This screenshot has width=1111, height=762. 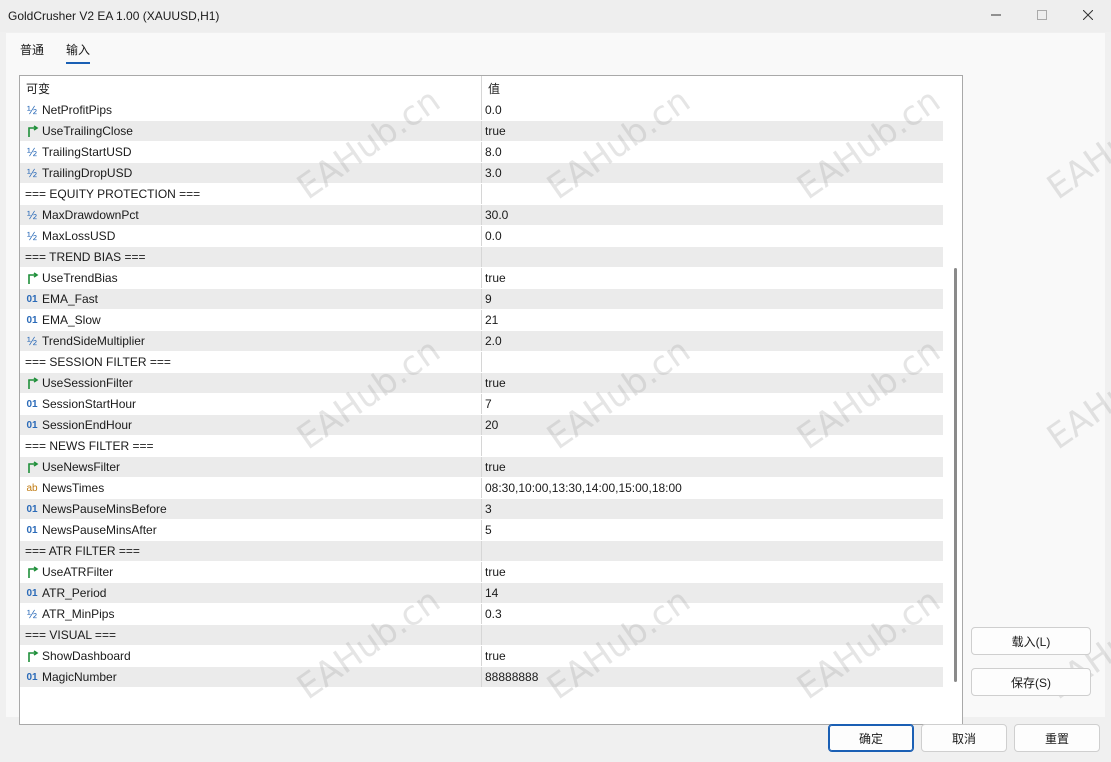 I want to click on variable-cell: 01 EMA_Slow, so click(x=251, y=320).